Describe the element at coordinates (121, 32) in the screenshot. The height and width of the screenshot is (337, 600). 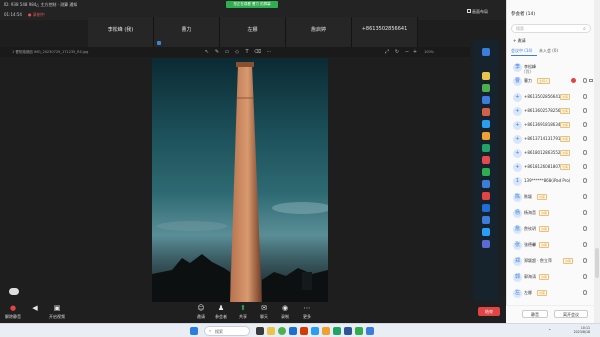
I see `video-tile: 李松峰 (我)` at that location.